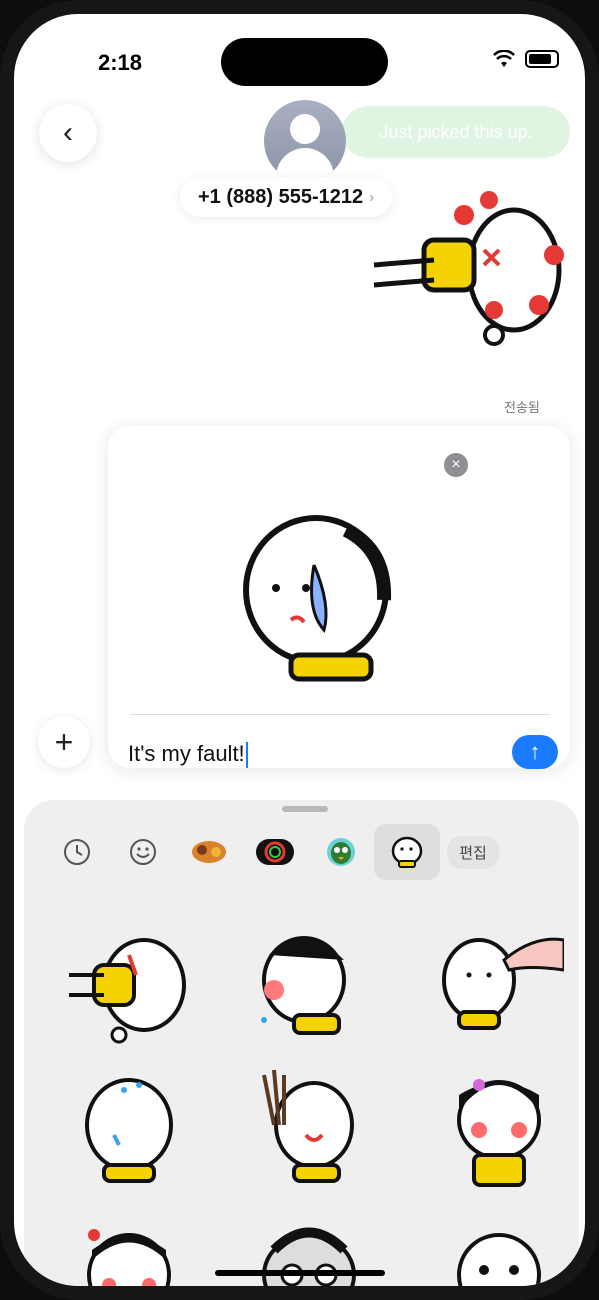 The width and height of the screenshot is (599, 1300). What do you see at coordinates (120, 62) in the screenshot?
I see `status-time: 2:18` at bounding box center [120, 62].